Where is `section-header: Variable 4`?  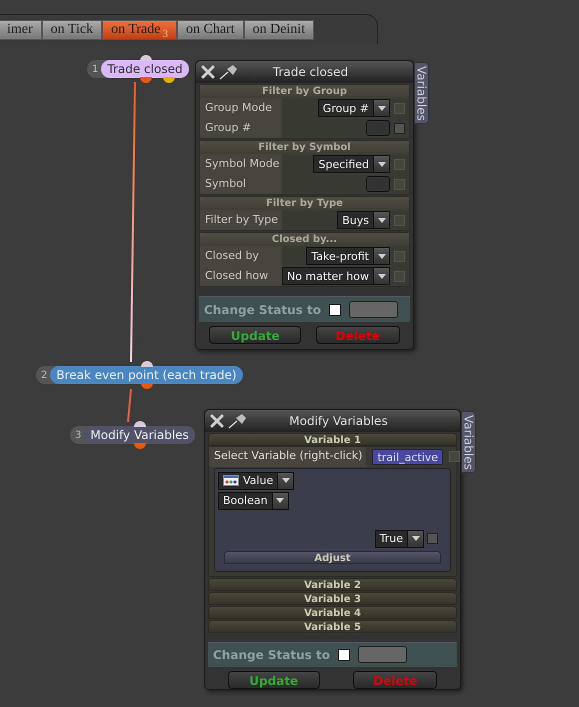
section-header: Variable 4 is located at coordinates (332, 612).